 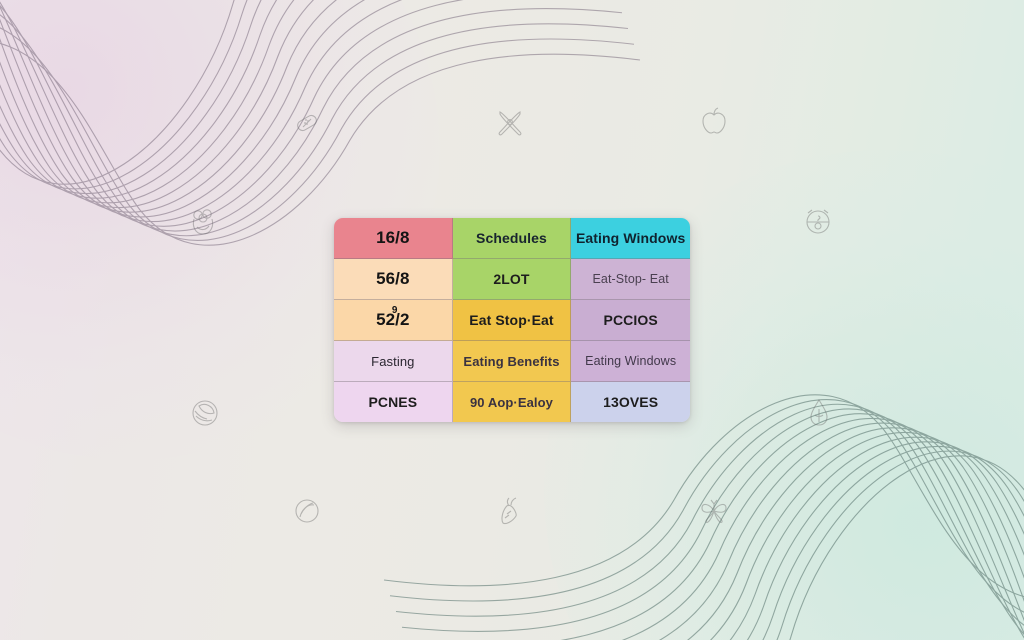 What do you see at coordinates (509, 511) in the screenshot?
I see `carrot-icon` at bounding box center [509, 511].